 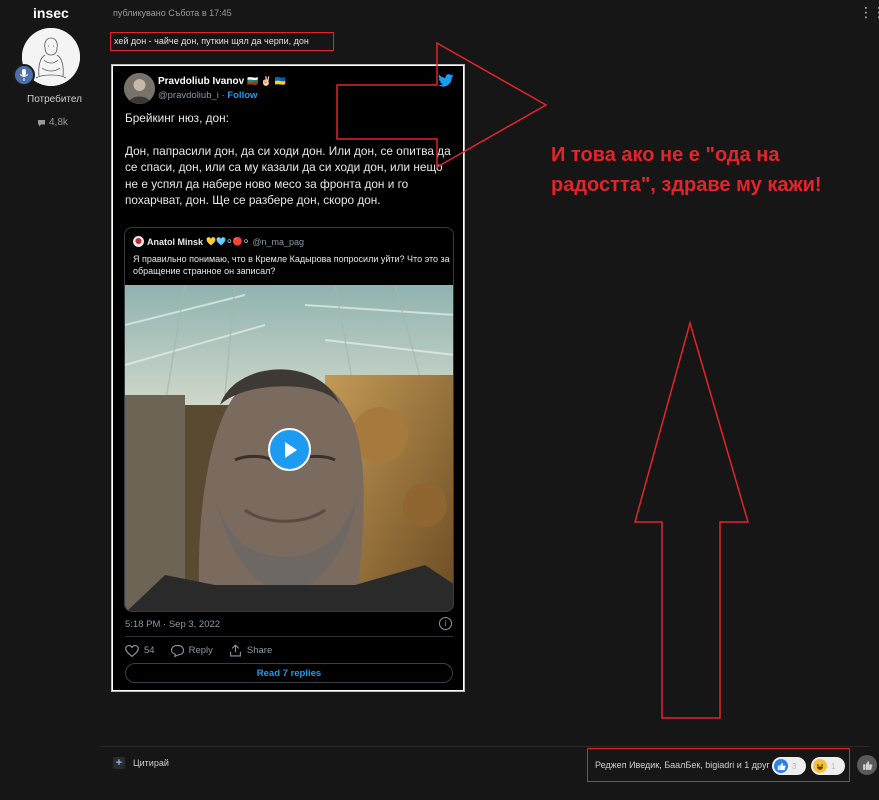 I want to click on tweet-timestamp: 5:18 PM · Sep 3, 2022, so click(x=172, y=624).